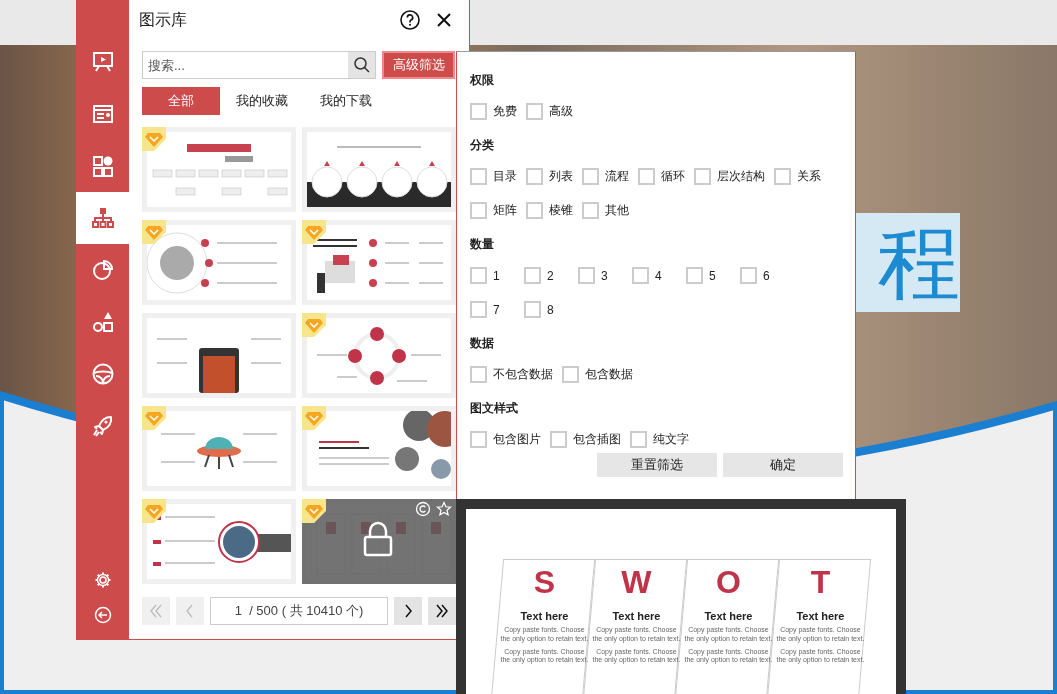  What do you see at coordinates (661, 176) in the screenshot?
I see `filter-option: 循环` at bounding box center [661, 176].